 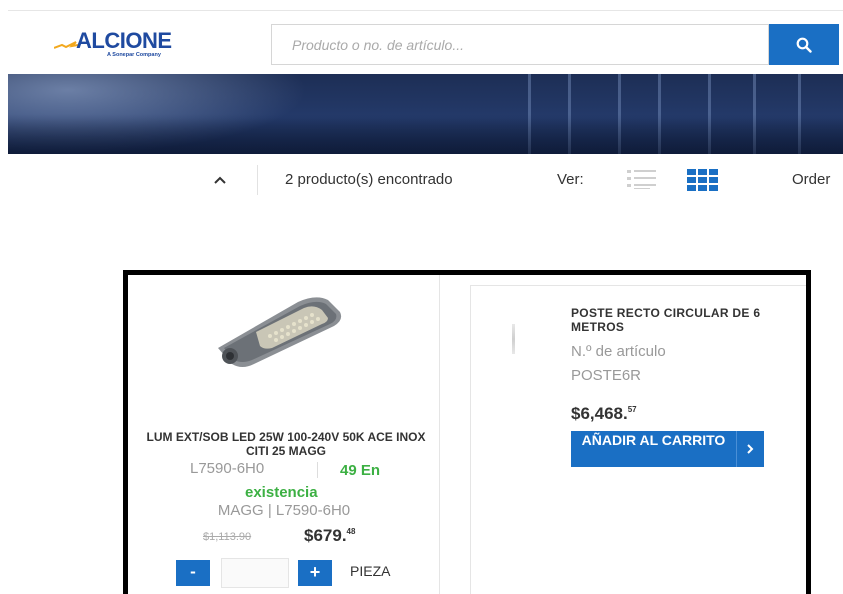 I want to click on search-field, so click(x=520, y=44).